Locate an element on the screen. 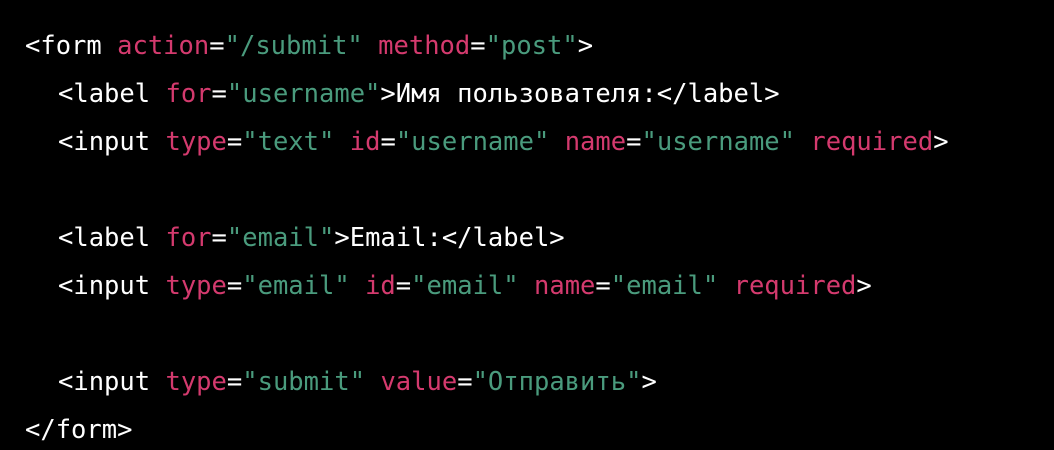 This screenshot has width=1054, height=450. code-line: <input type="submit" value="Отправить"> is located at coordinates (539, 382).